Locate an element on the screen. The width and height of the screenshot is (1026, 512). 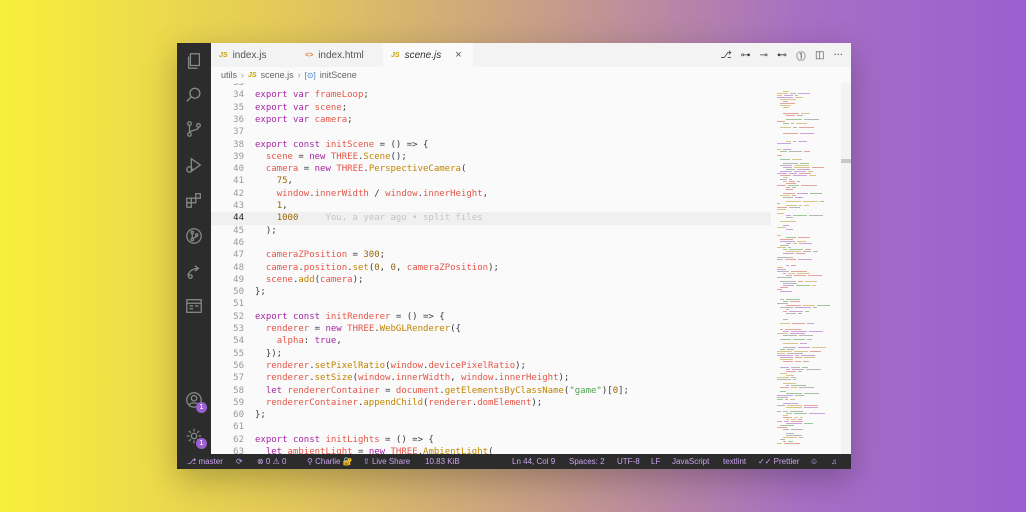
code-line: 54 alpha: true, is located at coordinates (491, 341).